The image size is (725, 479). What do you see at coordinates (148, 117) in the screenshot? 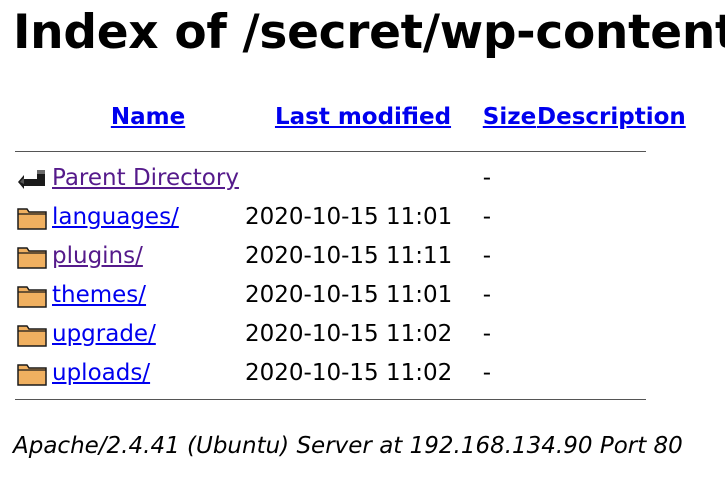
I see `sort-by-name-link: Name` at bounding box center [148, 117].